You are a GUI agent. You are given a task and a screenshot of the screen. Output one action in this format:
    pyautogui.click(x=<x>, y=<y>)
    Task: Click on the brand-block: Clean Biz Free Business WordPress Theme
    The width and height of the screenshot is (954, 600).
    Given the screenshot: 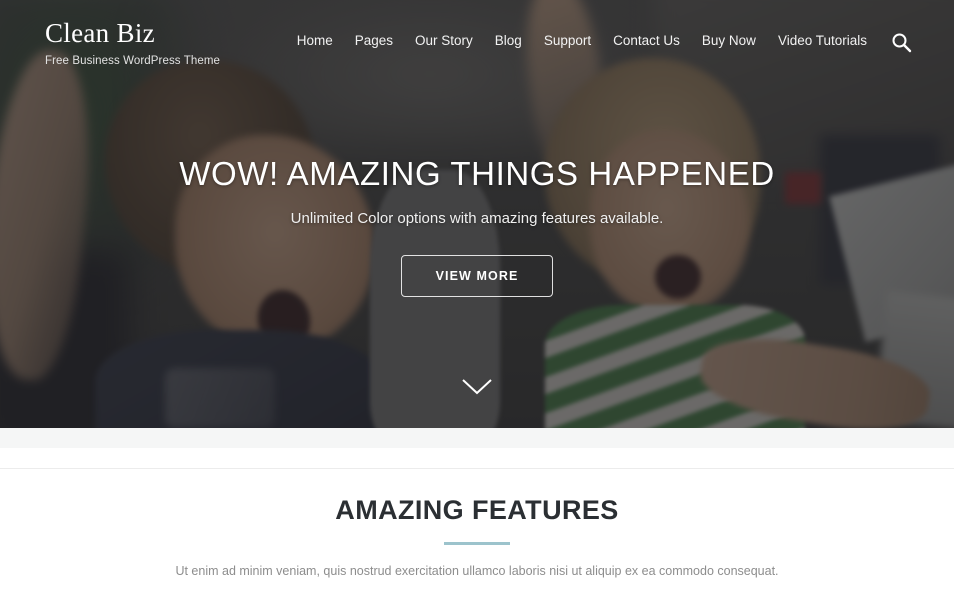 What is the action you would take?
    pyautogui.click(x=133, y=44)
    